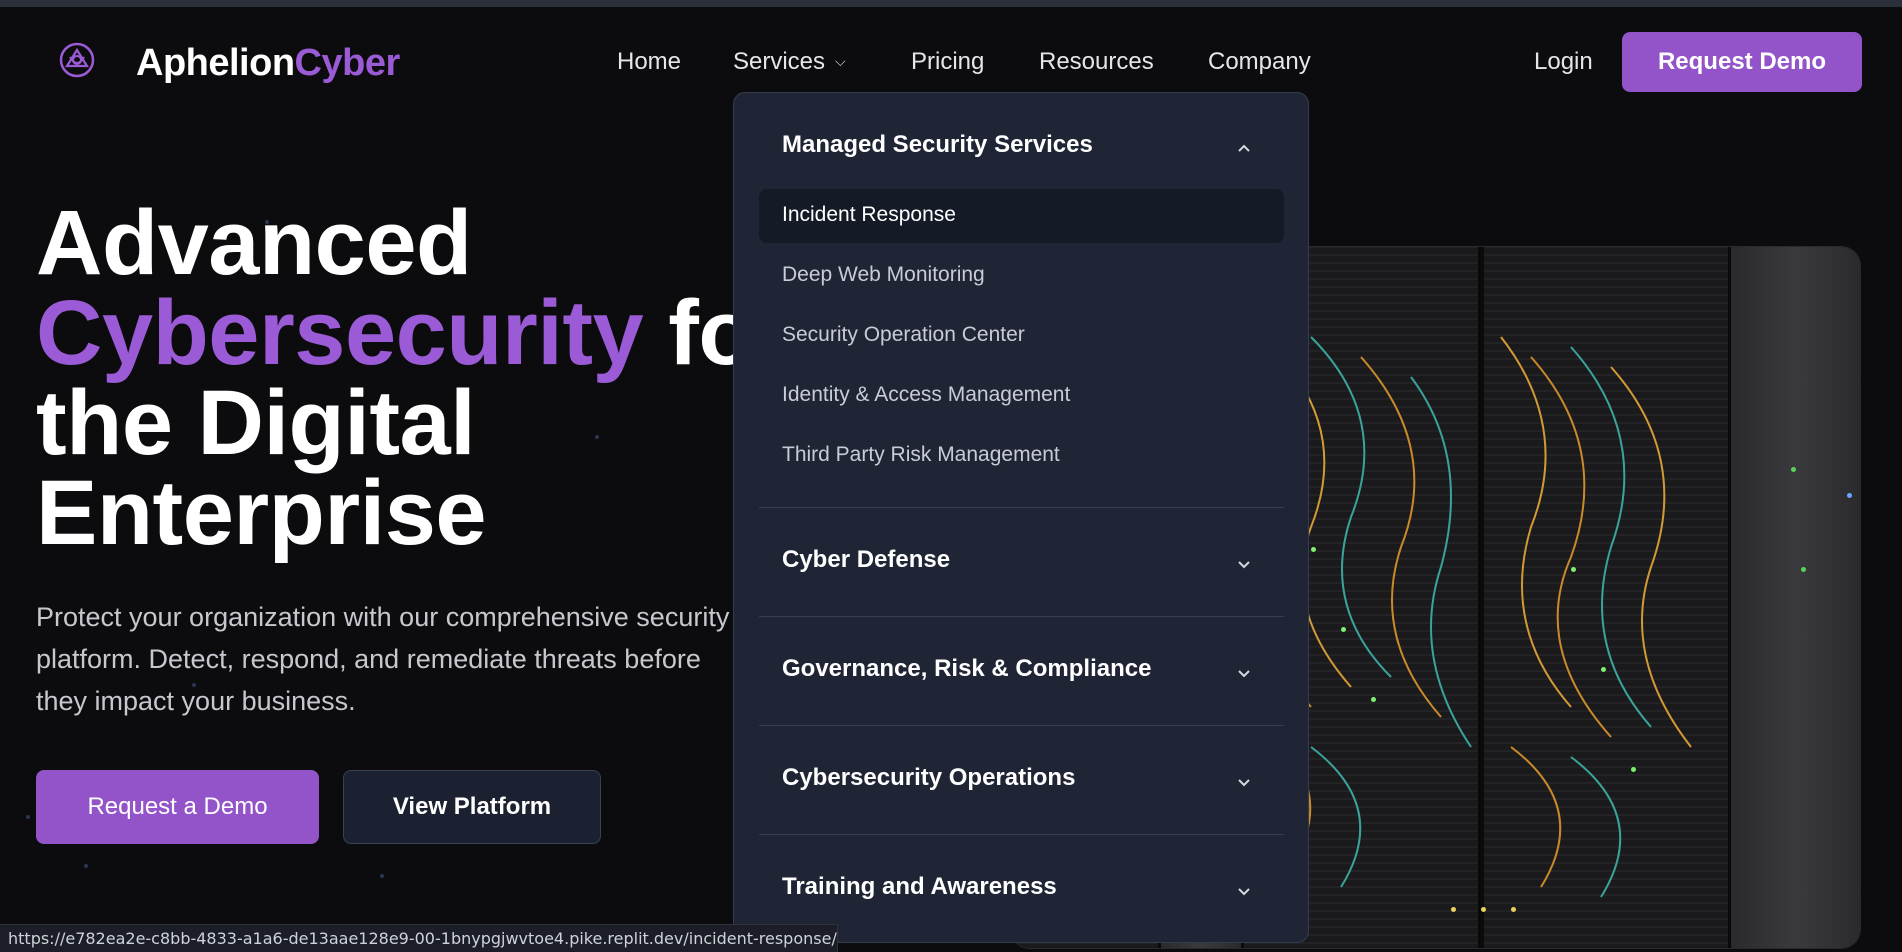 The height and width of the screenshot is (952, 1902). What do you see at coordinates (966, 669) in the screenshot?
I see `section-governance-risk-compliance: Governance, Risk & Compliance` at bounding box center [966, 669].